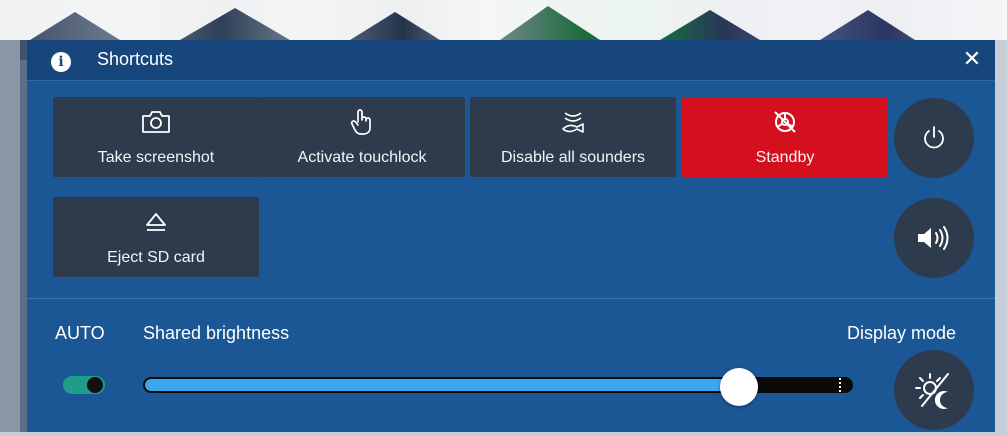 The image size is (1007, 436). I want to click on volume-icon, so click(933, 238).